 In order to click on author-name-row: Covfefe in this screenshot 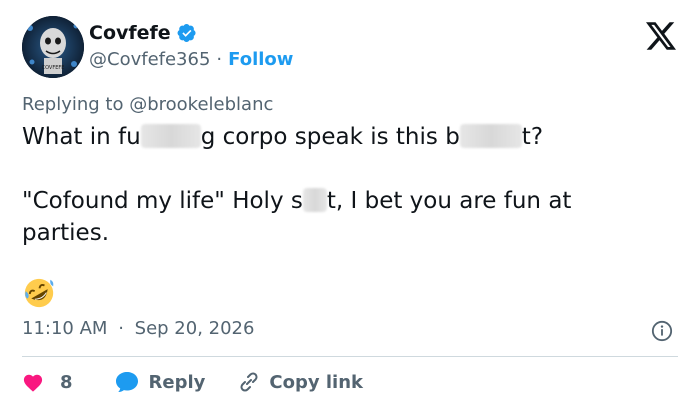, I will do `click(143, 33)`.